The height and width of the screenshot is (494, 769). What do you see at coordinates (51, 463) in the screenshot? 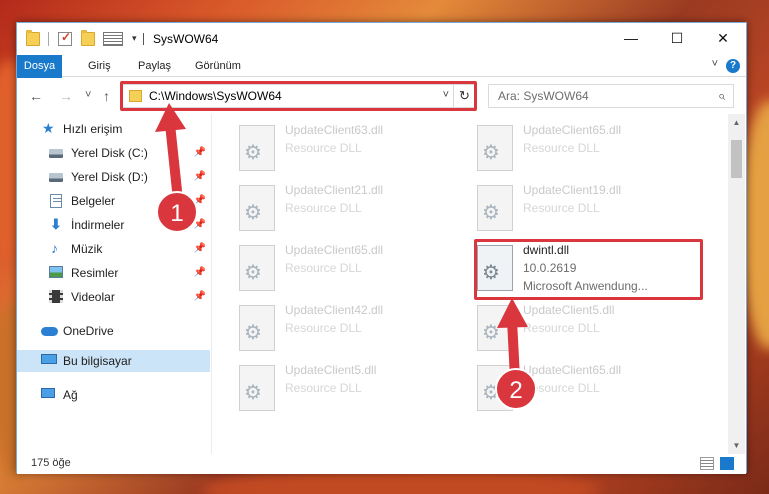
I see `item-count: 175 öğe` at bounding box center [51, 463].